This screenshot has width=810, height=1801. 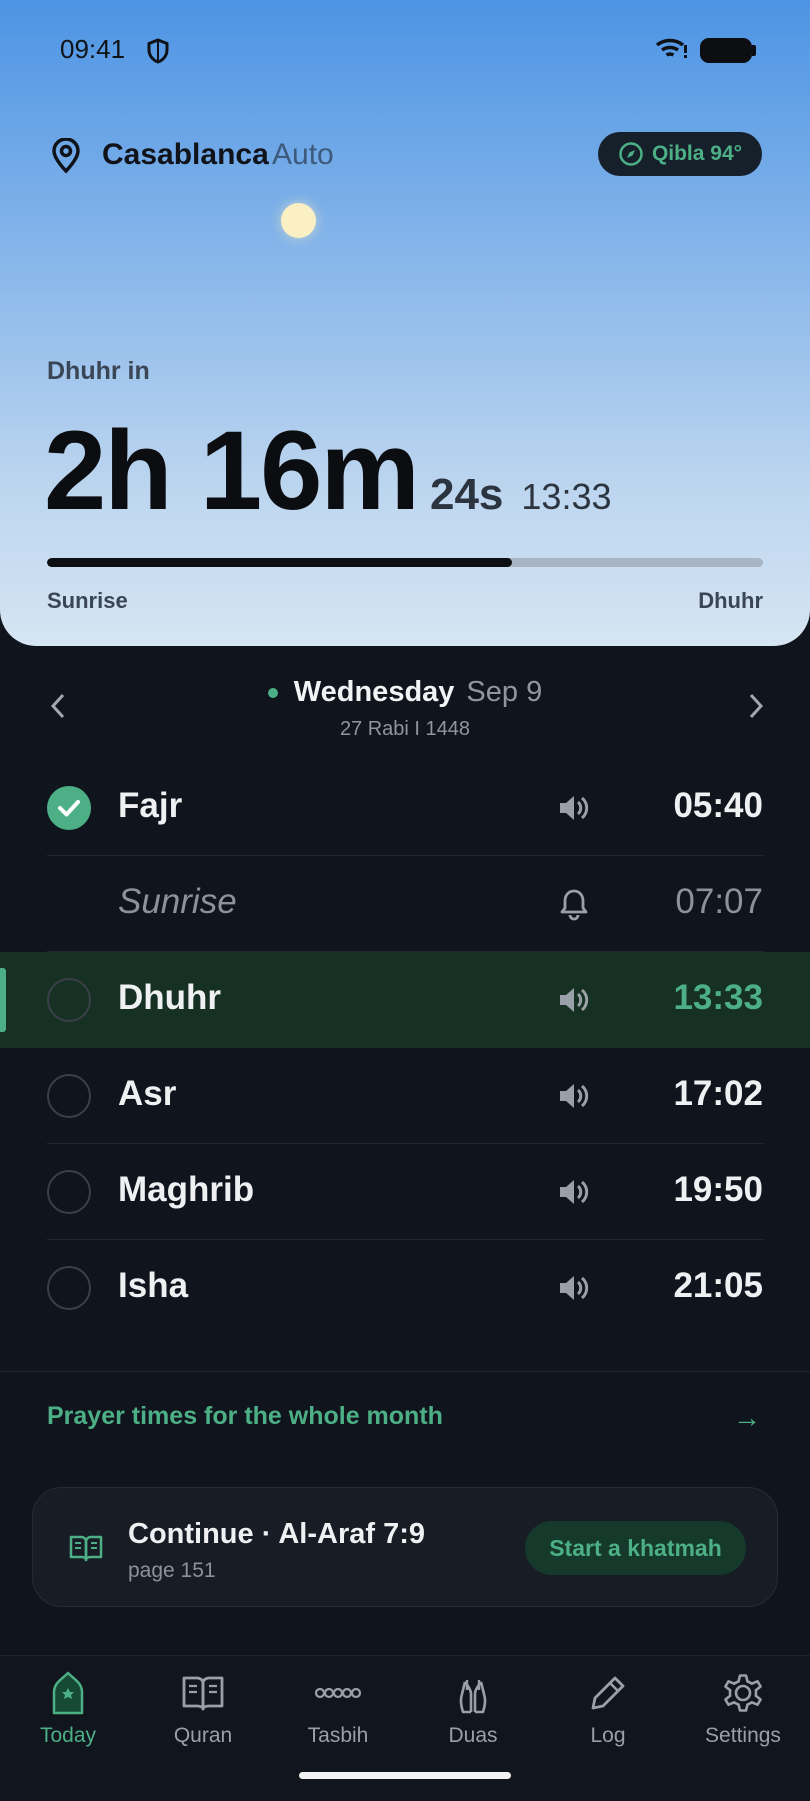 What do you see at coordinates (170, 997) in the screenshot?
I see `prayer-name: Dhuhr` at bounding box center [170, 997].